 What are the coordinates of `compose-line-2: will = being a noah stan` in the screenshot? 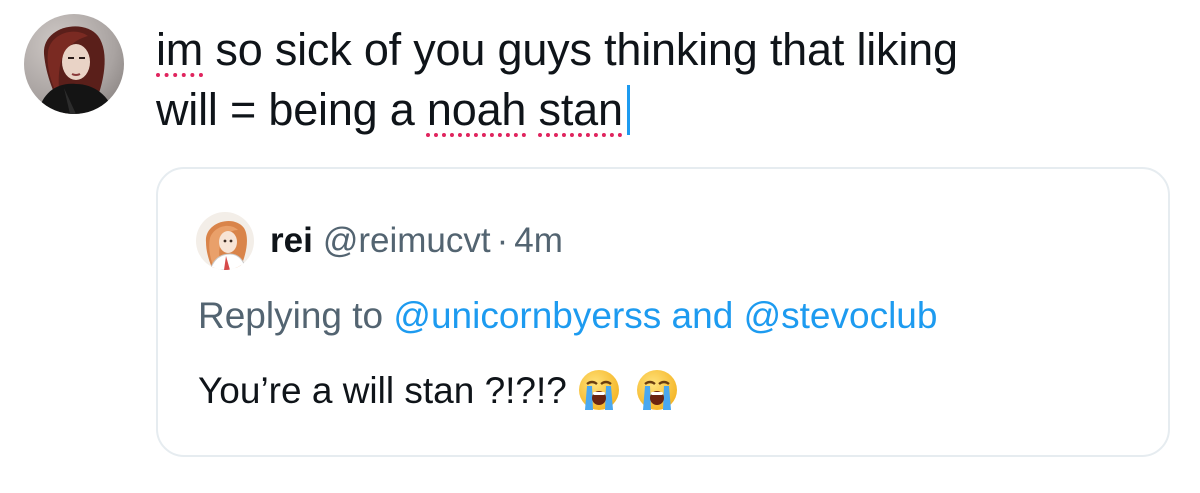 It's located at (661, 110).